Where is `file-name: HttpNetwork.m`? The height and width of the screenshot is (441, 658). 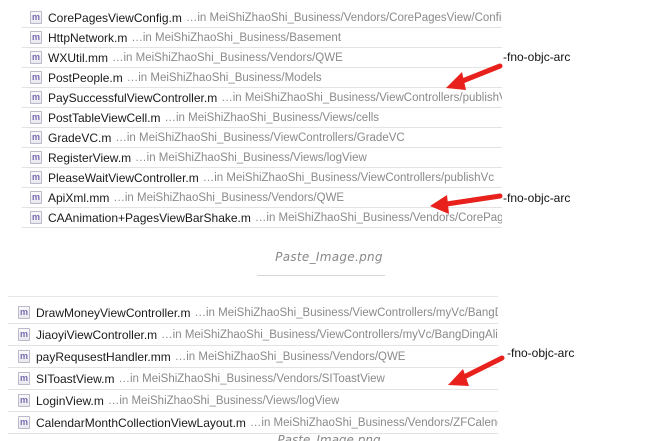
file-name: HttpNetwork.m is located at coordinates (88, 37).